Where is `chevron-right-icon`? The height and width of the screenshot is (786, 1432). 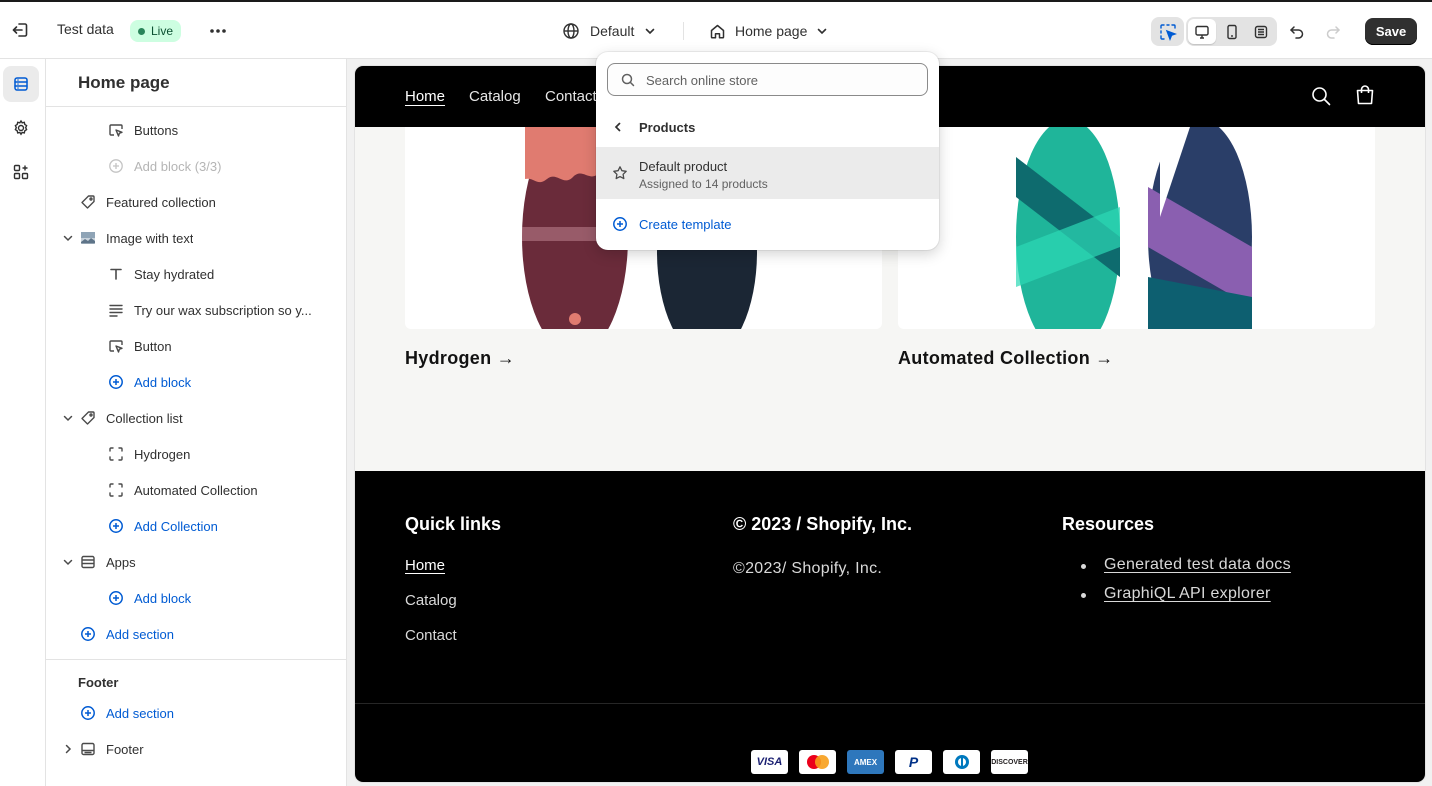 chevron-right-icon is located at coordinates (68, 749).